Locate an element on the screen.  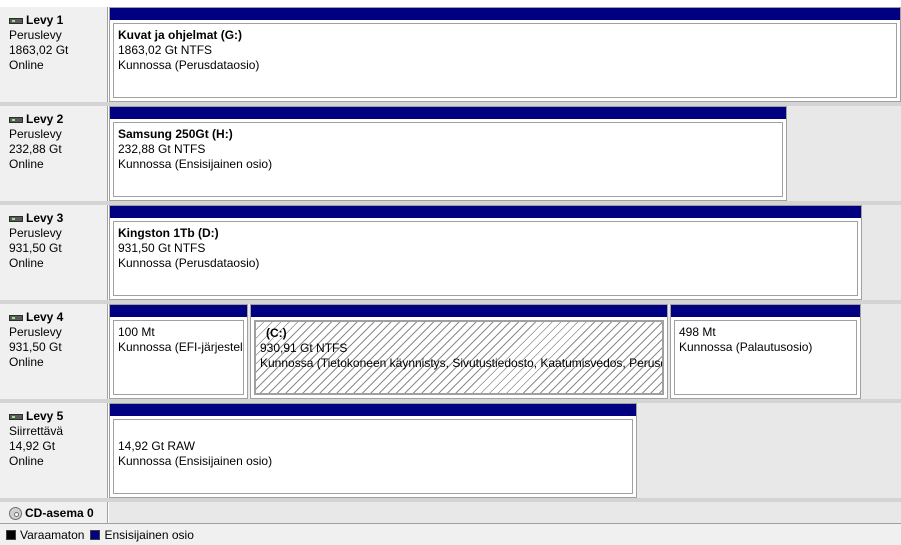
partition-title: Kuvat ja ohjelmat (G:) is located at coordinates (180, 35).